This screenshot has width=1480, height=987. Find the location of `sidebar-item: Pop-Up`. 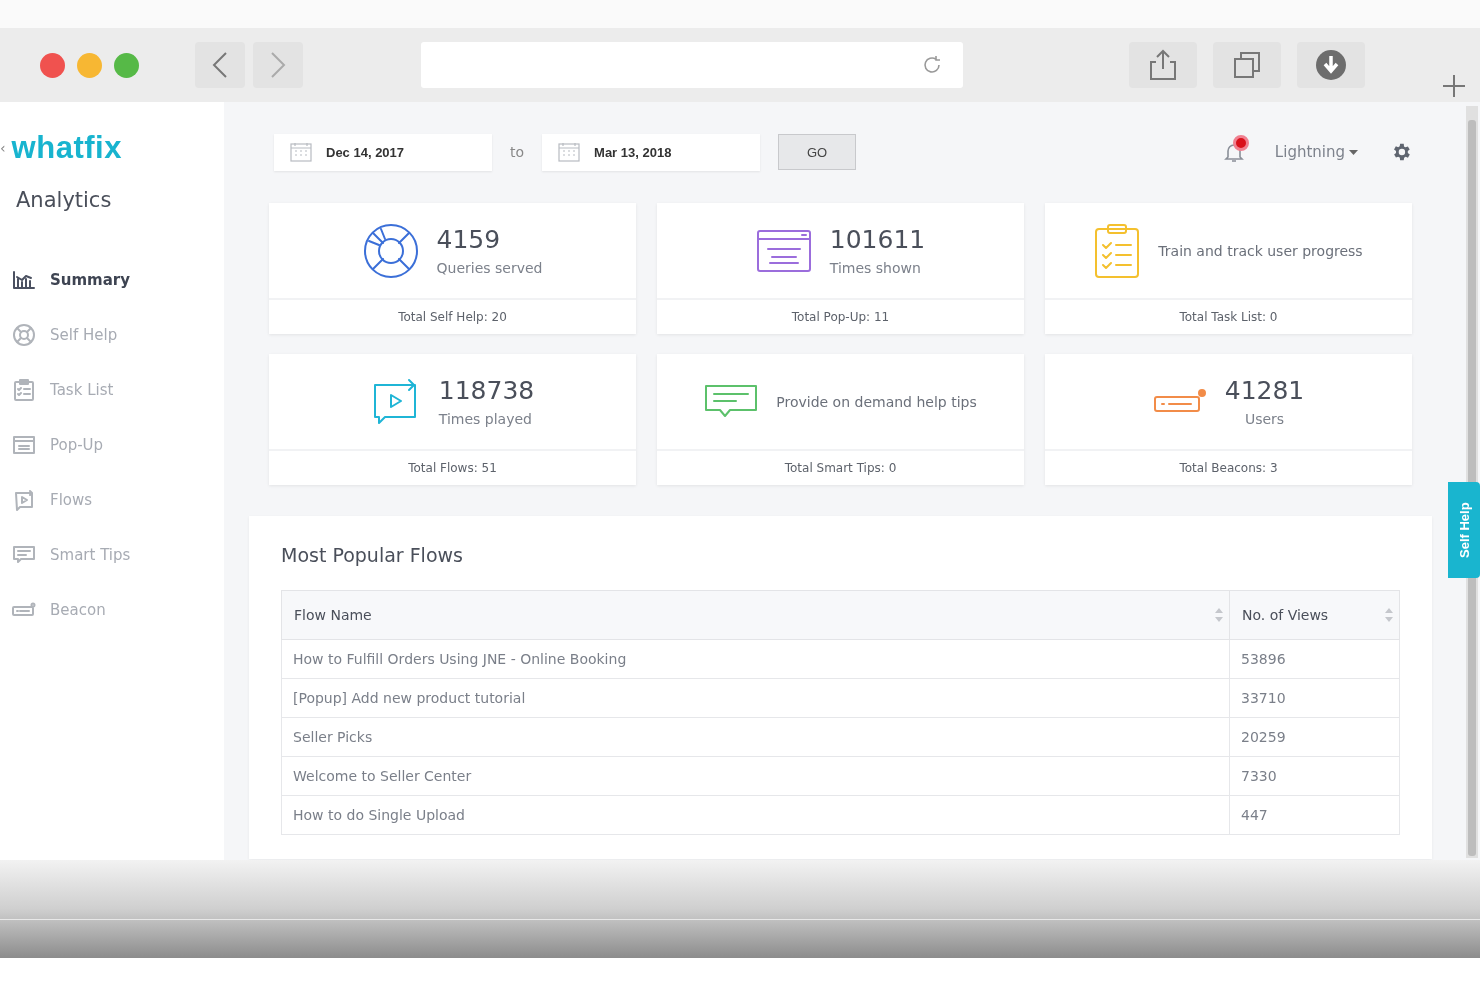

sidebar-item: Pop-Up is located at coordinates (112, 444).